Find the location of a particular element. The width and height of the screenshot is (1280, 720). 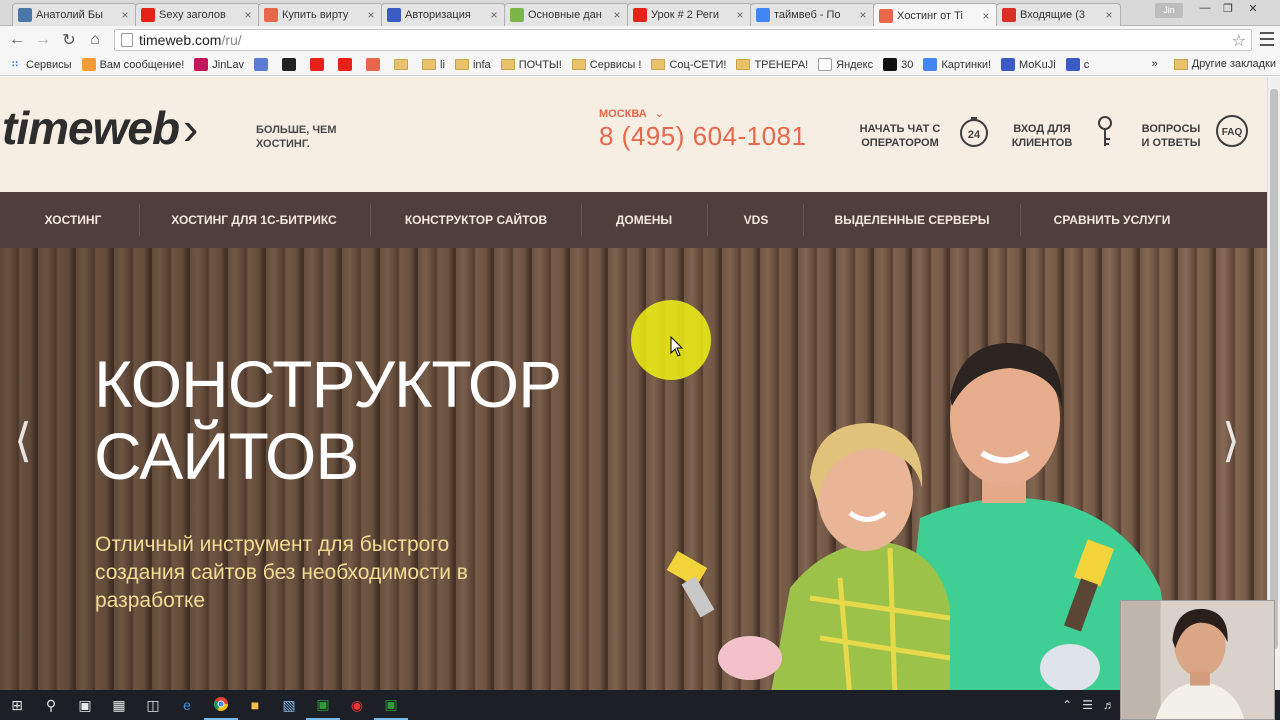

nav-compare: СРАВНИТЬ УСЛУГИ is located at coordinates (1112, 220).